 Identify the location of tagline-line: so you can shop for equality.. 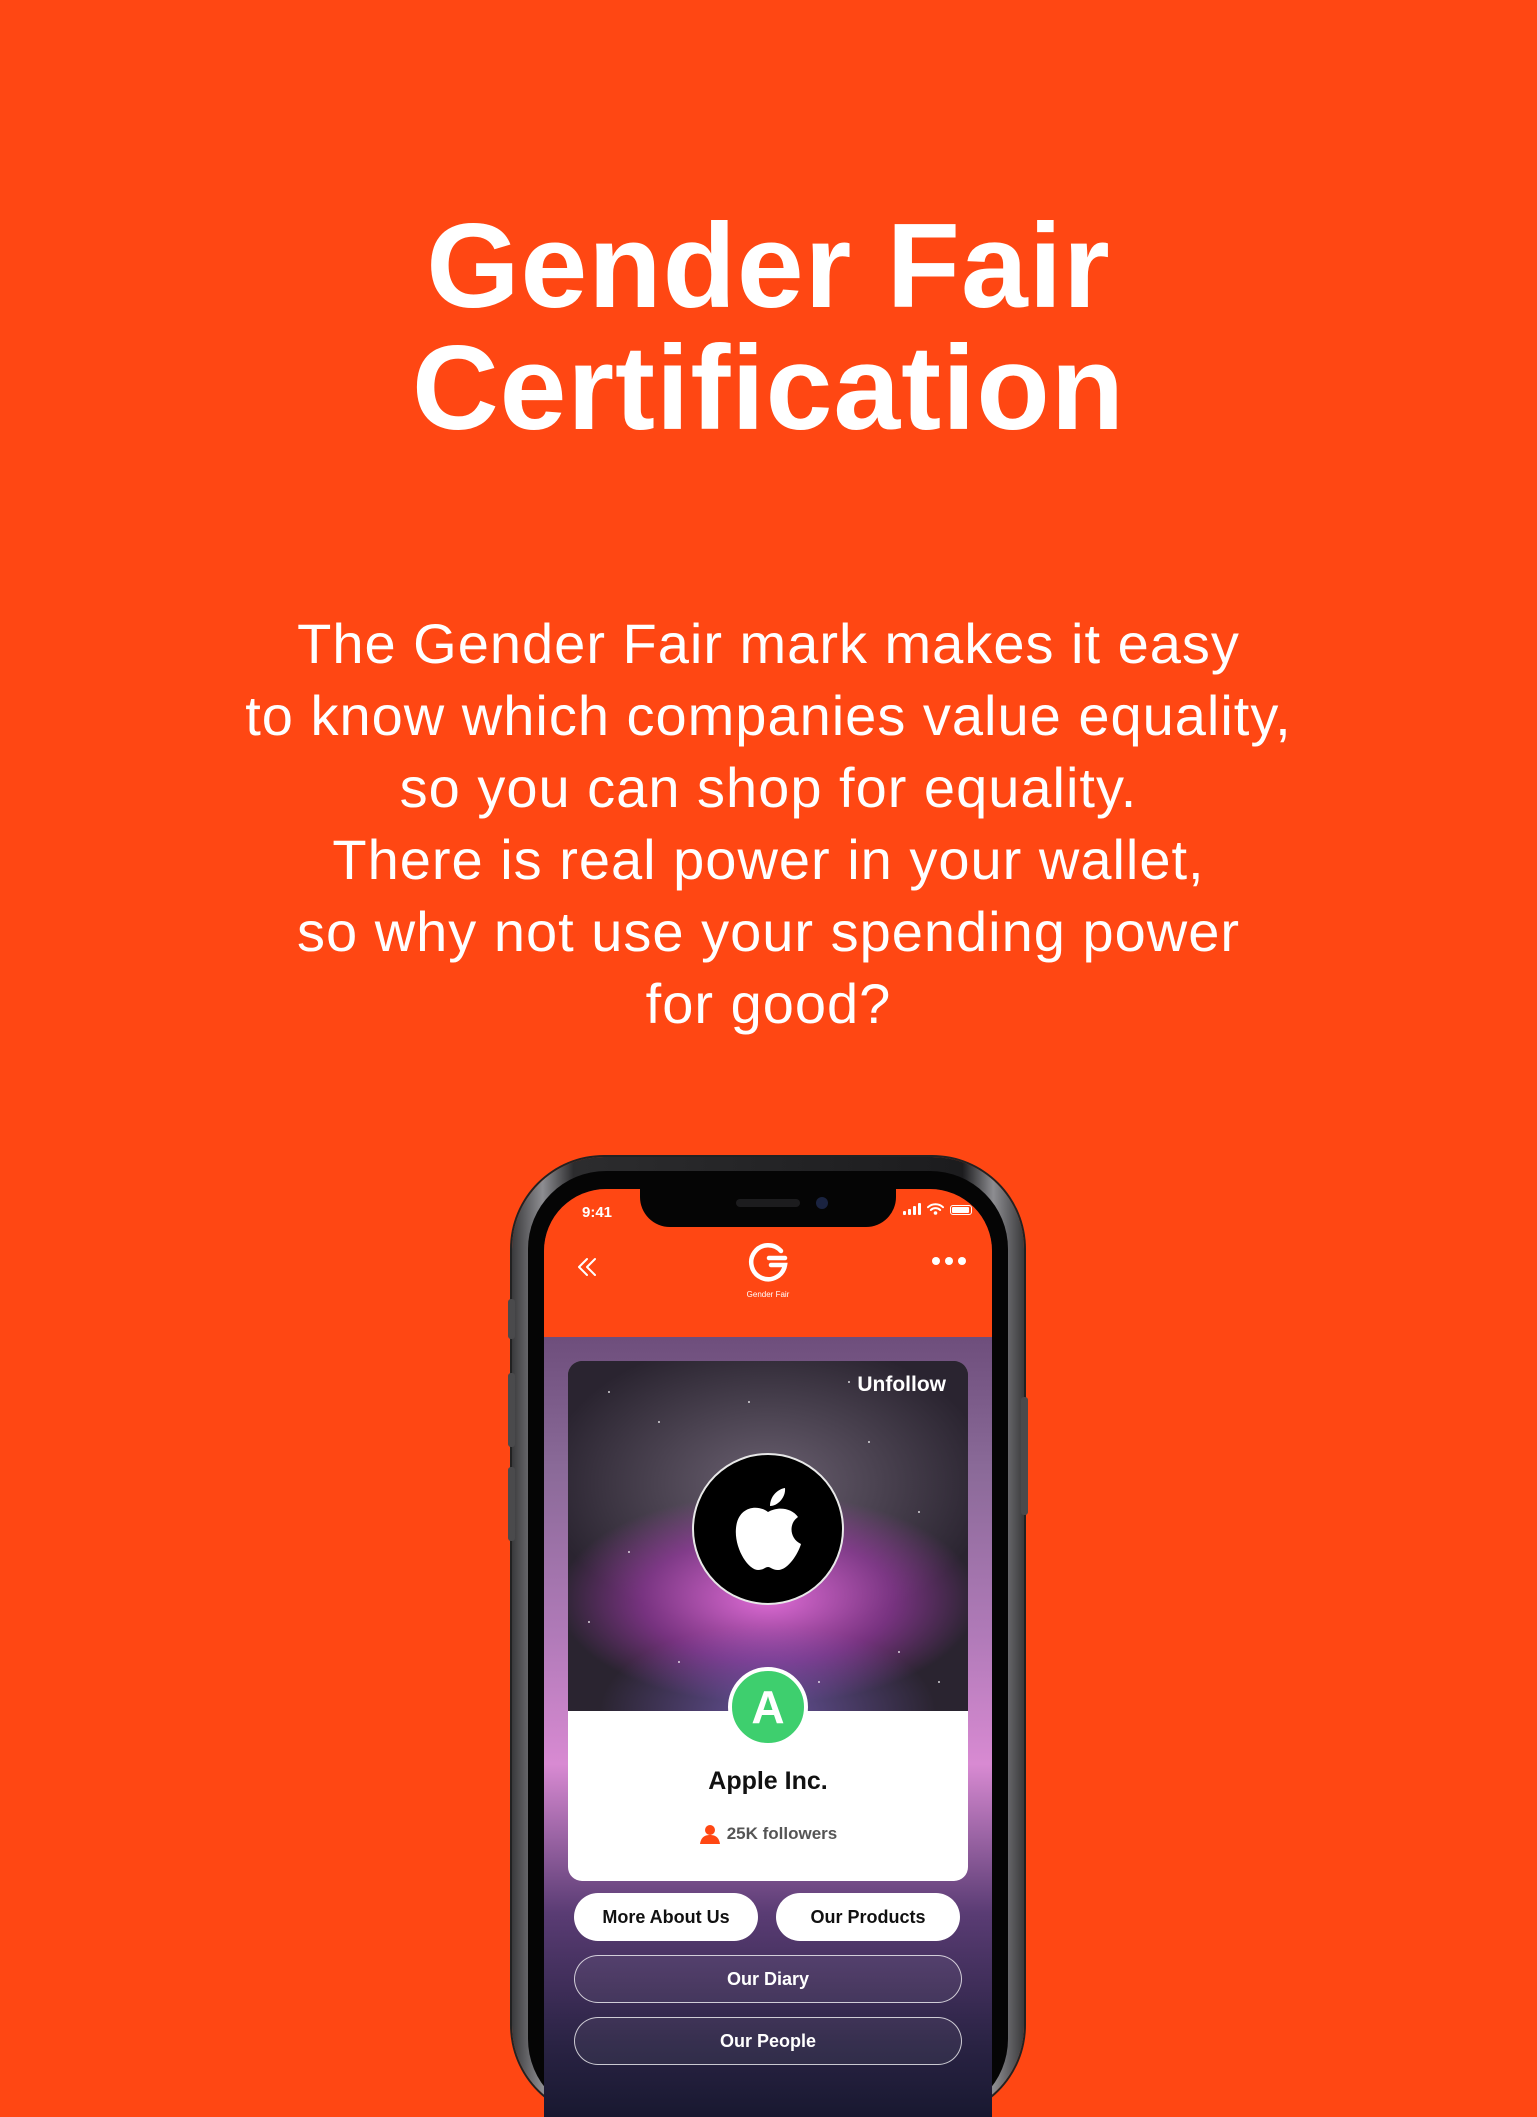
(768, 787).